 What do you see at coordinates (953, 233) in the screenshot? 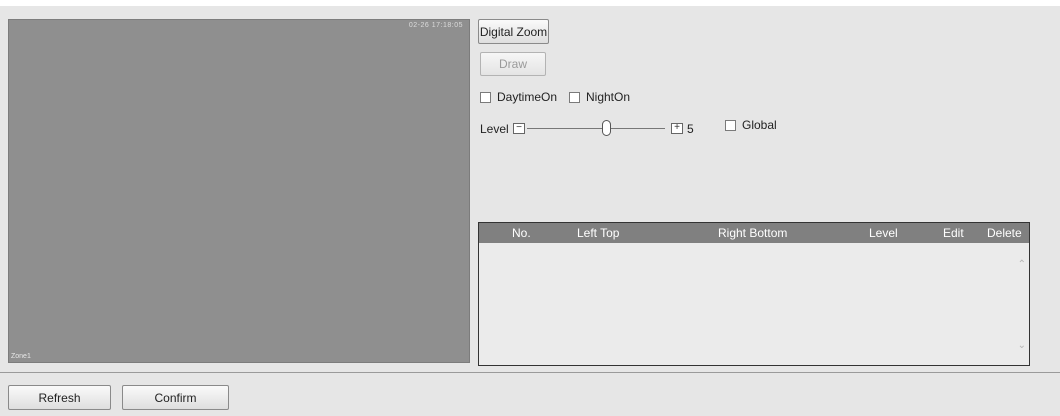
I see `column-header-edit: Edit` at bounding box center [953, 233].